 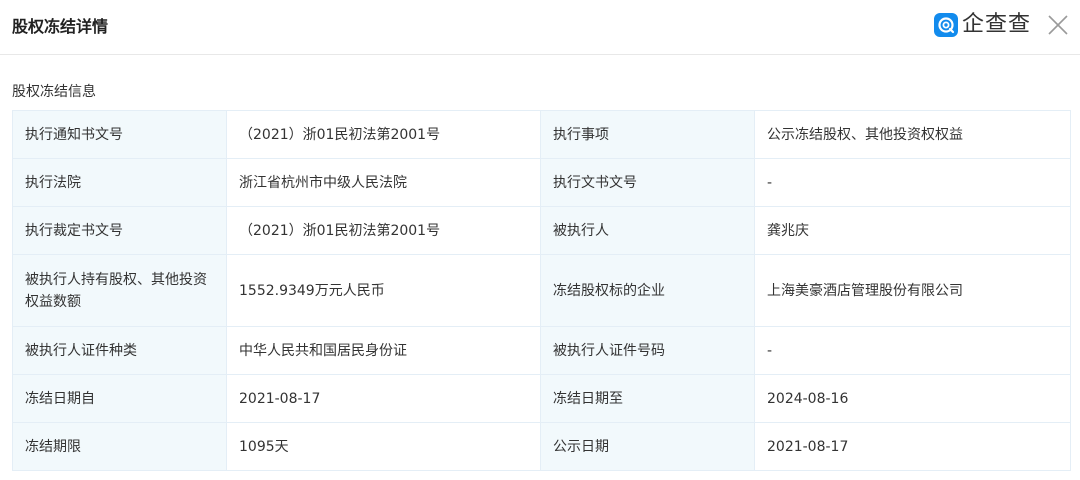 I want to click on table-row: 冻结期限 1095天 公示日期 2021-08-17, so click(x=541, y=446).